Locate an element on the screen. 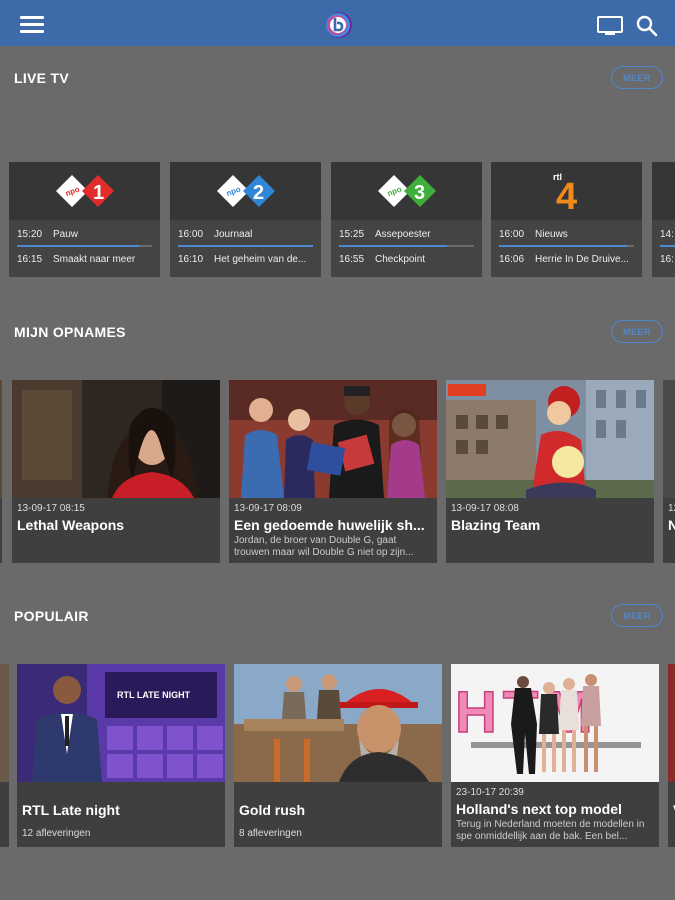  rtl4-logo-icon: rtl 4 is located at coordinates (565, 192).